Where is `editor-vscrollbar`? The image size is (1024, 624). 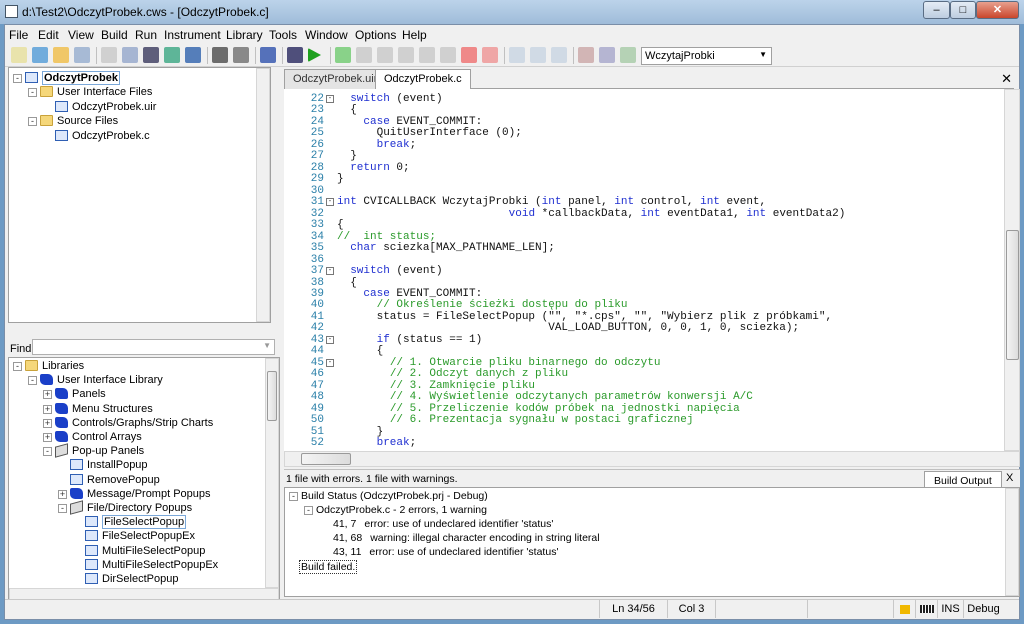
editor-vscrollbar is located at coordinates (1012, 270).